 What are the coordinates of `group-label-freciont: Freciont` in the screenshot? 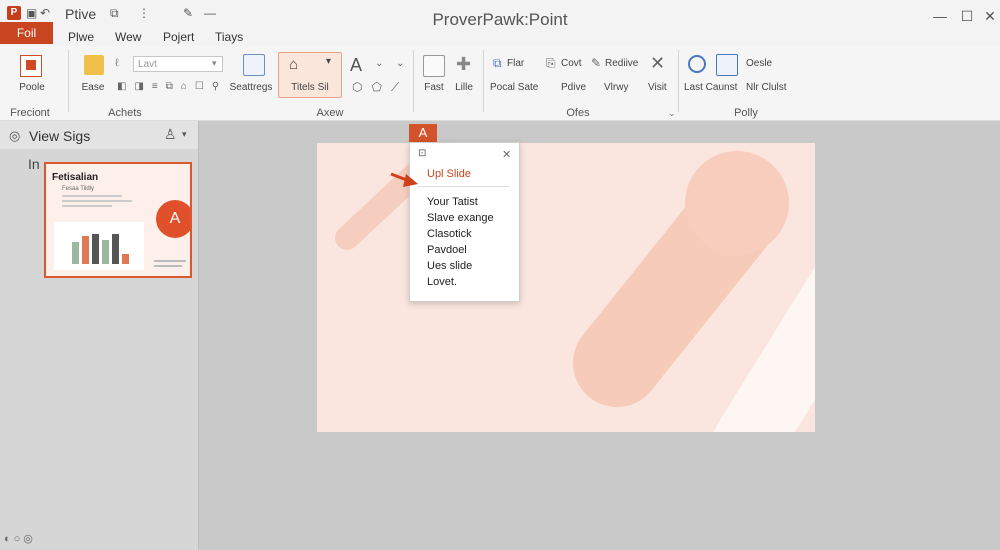 It's located at (30, 113).